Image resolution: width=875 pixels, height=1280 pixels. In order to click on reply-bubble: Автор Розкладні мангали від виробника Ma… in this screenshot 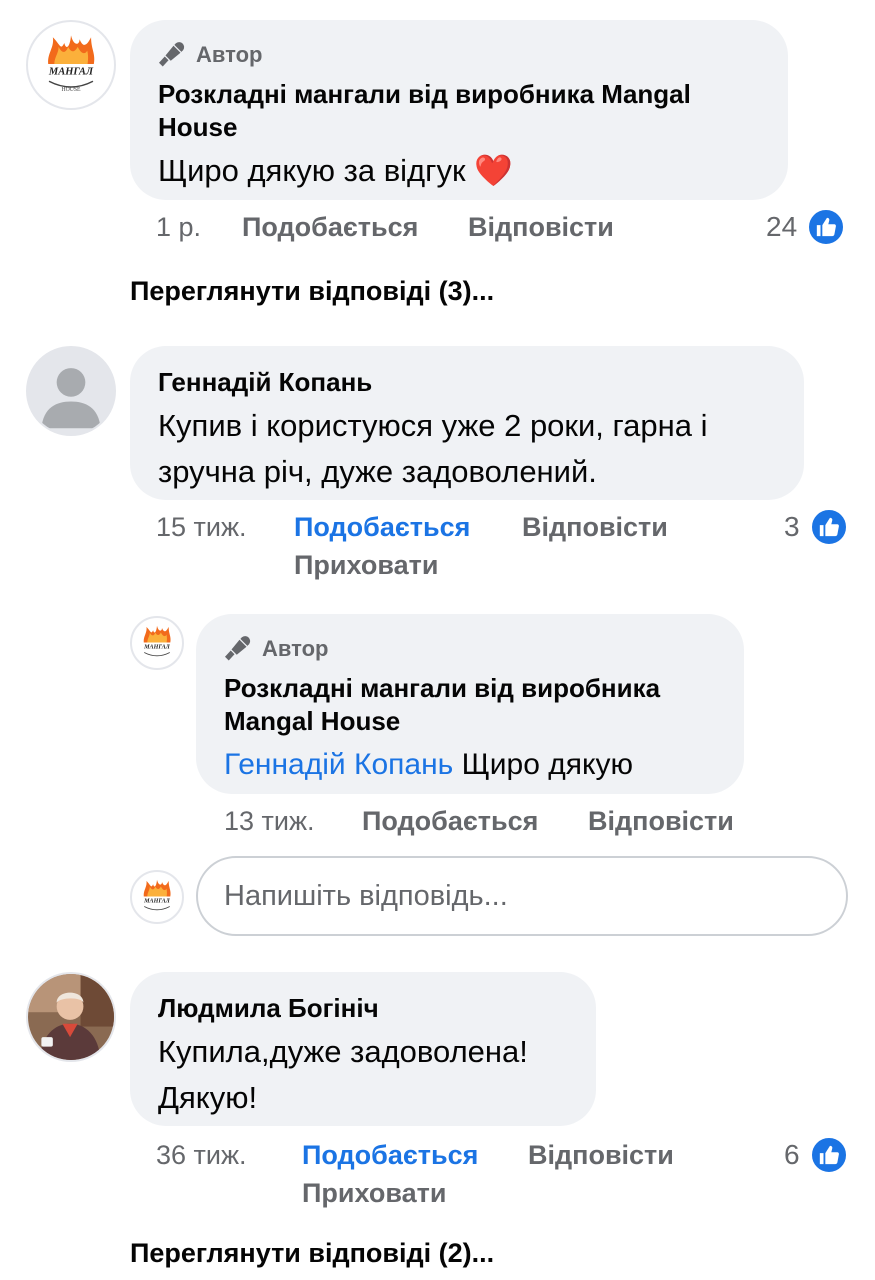, I will do `click(470, 704)`.